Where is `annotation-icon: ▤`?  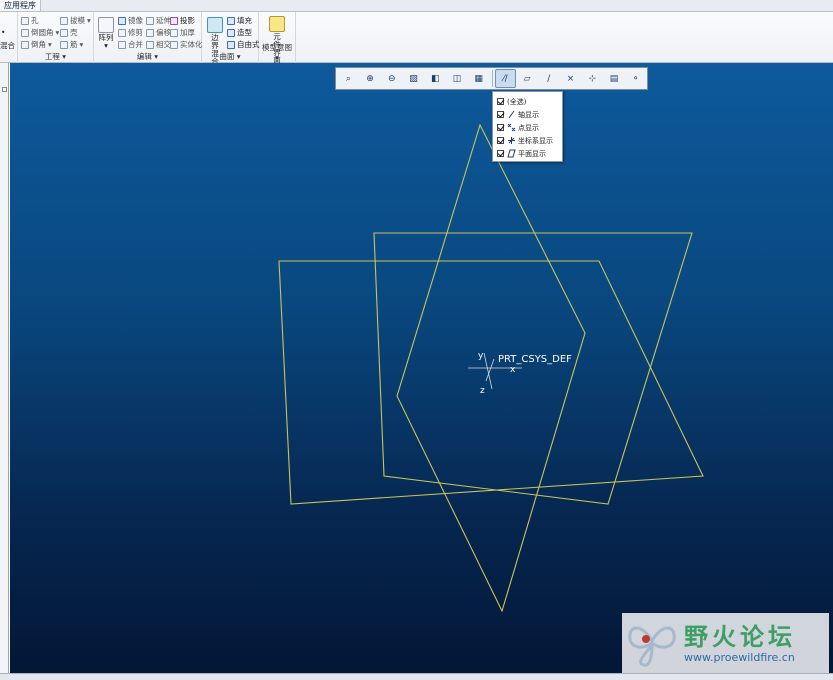
annotation-icon: ▤ is located at coordinates (614, 78).